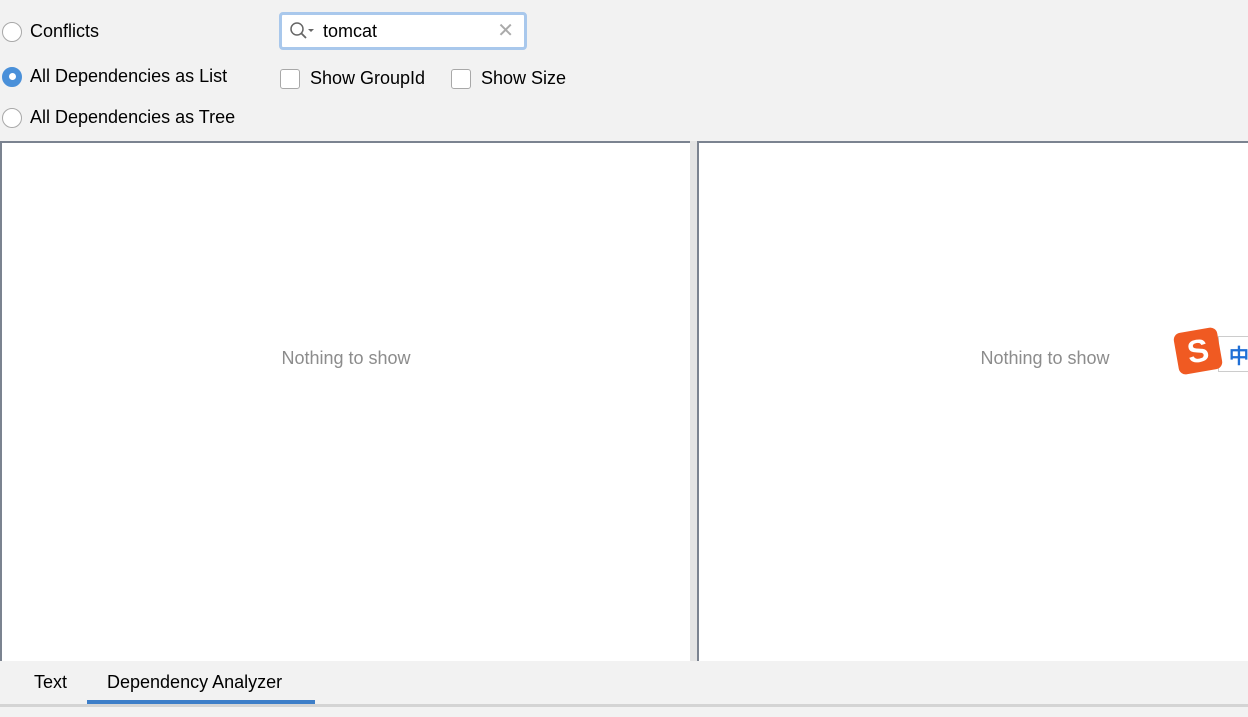 The image size is (1248, 717). I want to click on ime-mode-indicator: 中, so click(1233, 354).